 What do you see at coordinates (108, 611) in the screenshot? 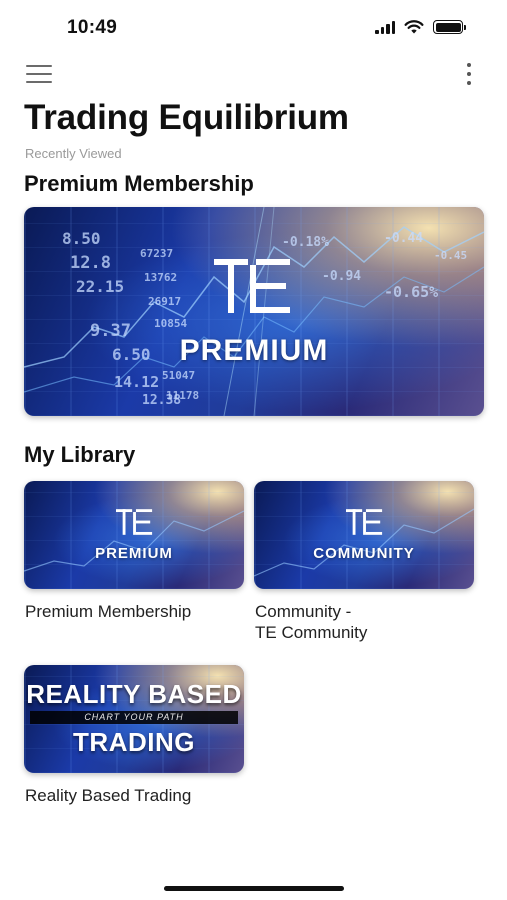
I see `library-item-label: Premium Membership` at bounding box center [108, 611].